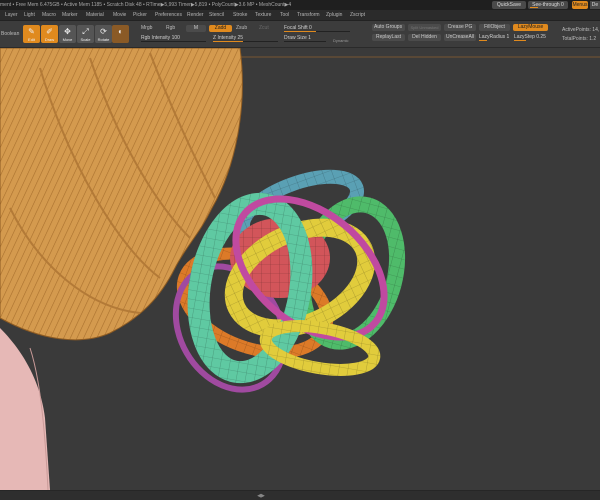 This screenshot has height=500, width=600. I want to click on menu-stencil: Stencil, so click(216, 15).